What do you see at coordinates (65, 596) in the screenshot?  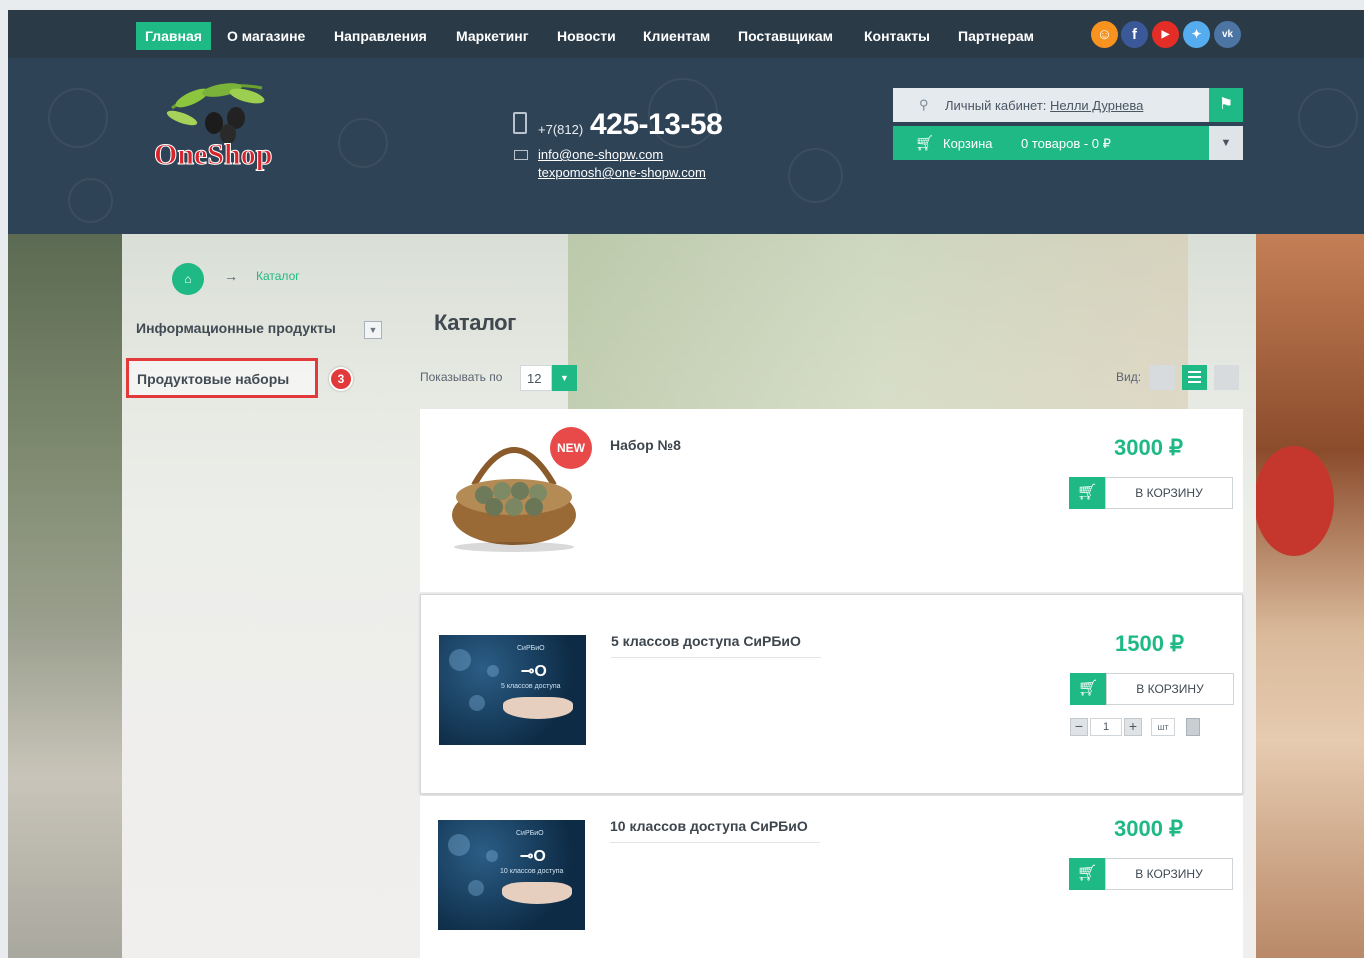 I see `background-photo-left` at bounding box center [65, 596].